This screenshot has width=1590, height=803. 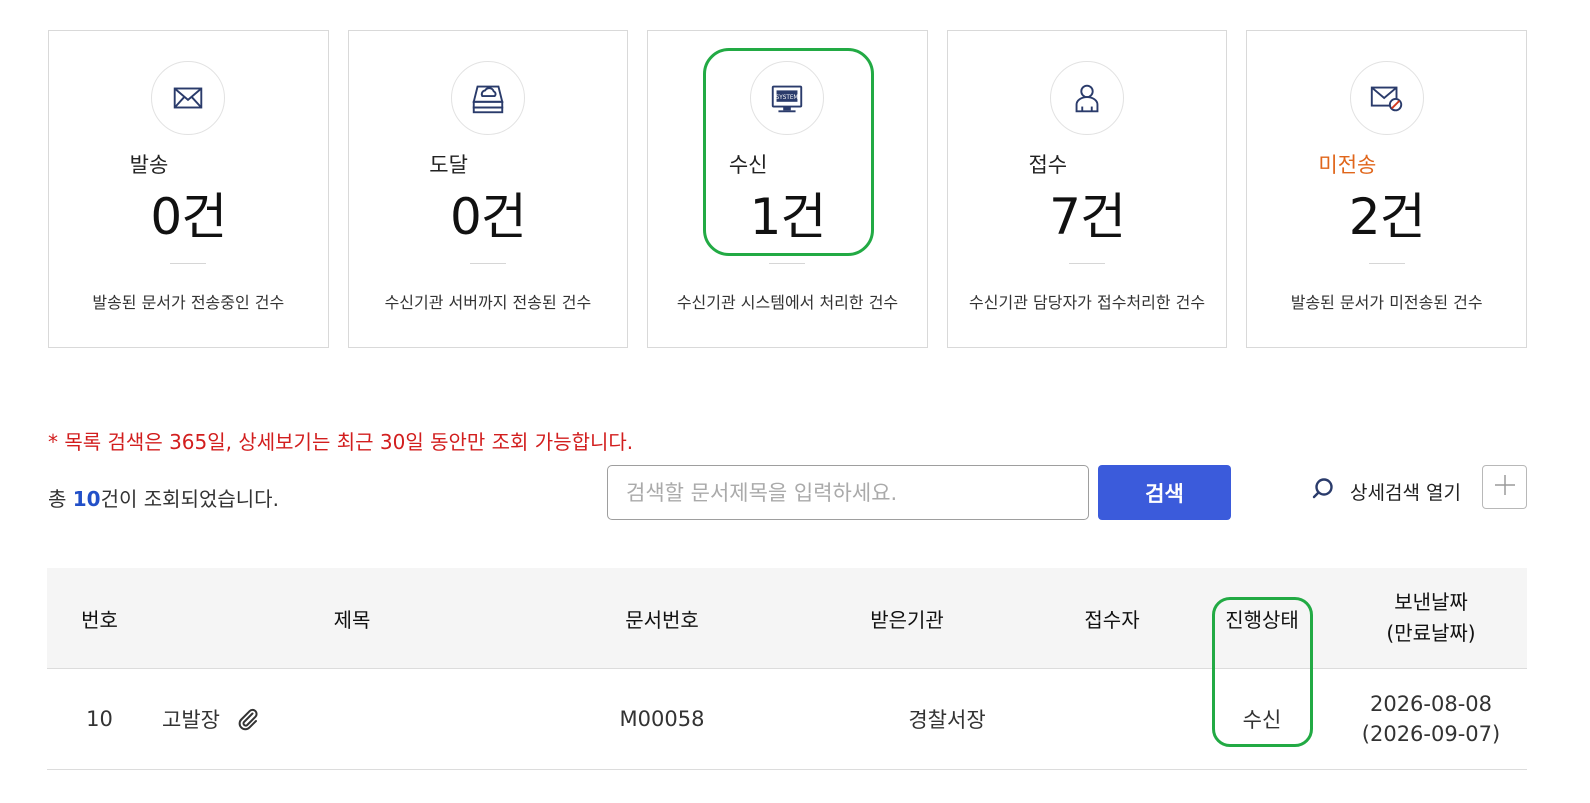 I want to click on row-org: 경찰서장, so click(x=947, y=720).